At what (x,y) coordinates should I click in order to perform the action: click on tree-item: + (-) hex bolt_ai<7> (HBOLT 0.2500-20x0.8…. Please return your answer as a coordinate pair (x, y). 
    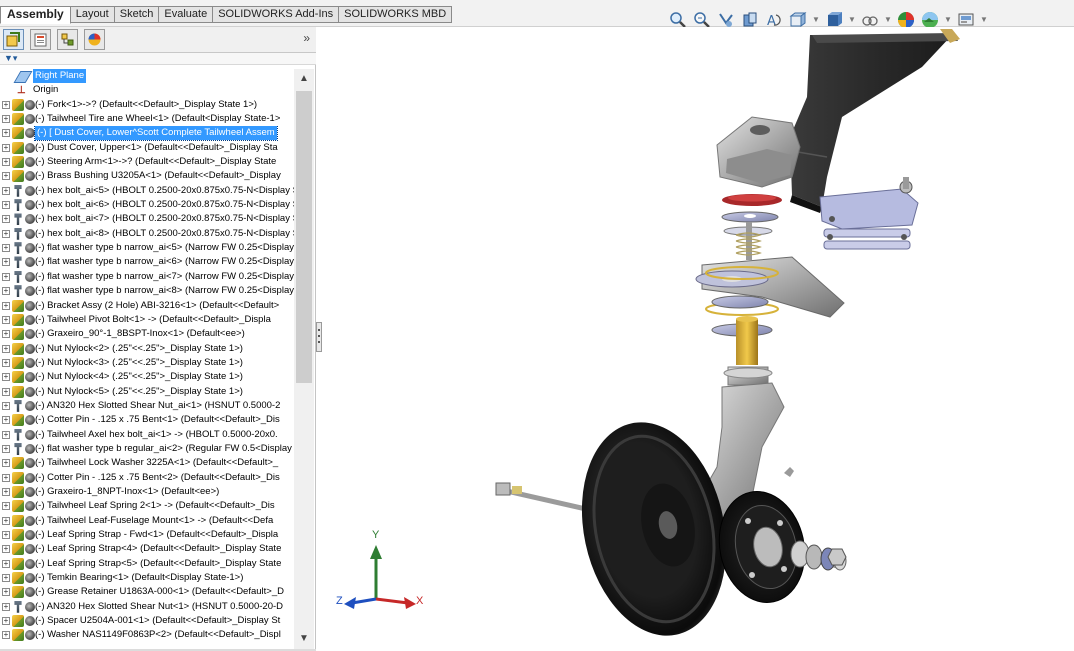
    Looking at the image, I should click on (147, 219).